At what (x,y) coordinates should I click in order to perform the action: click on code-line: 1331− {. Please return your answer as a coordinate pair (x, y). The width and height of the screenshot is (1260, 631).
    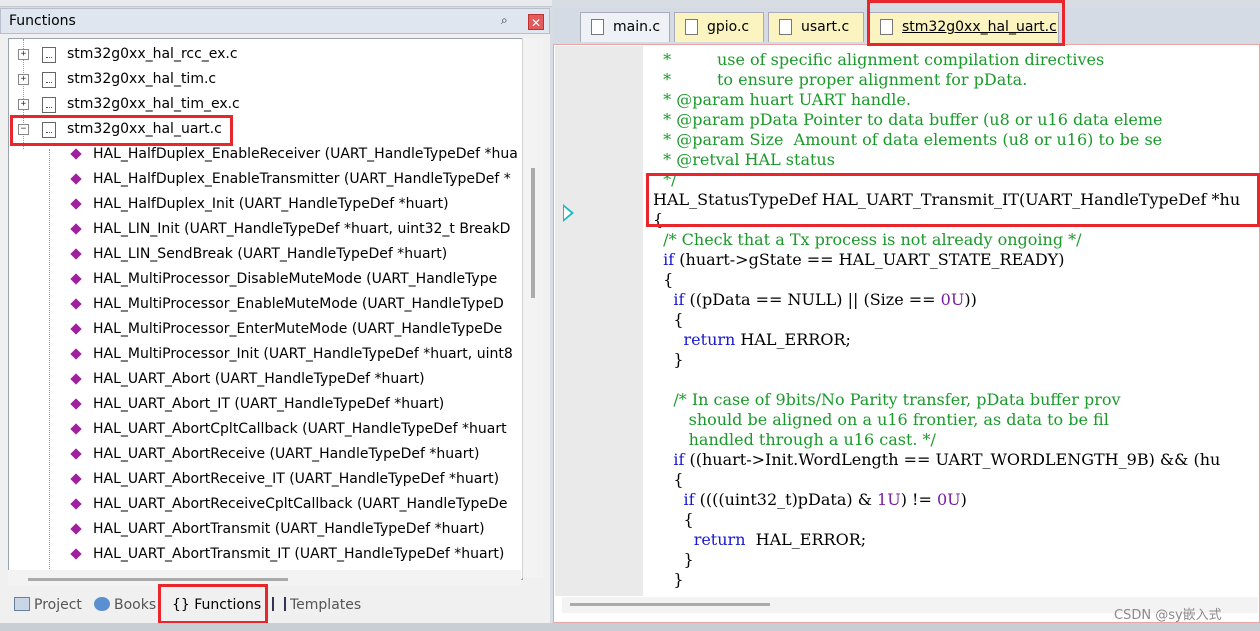
    Looking at the image, I should click on (955, 280).